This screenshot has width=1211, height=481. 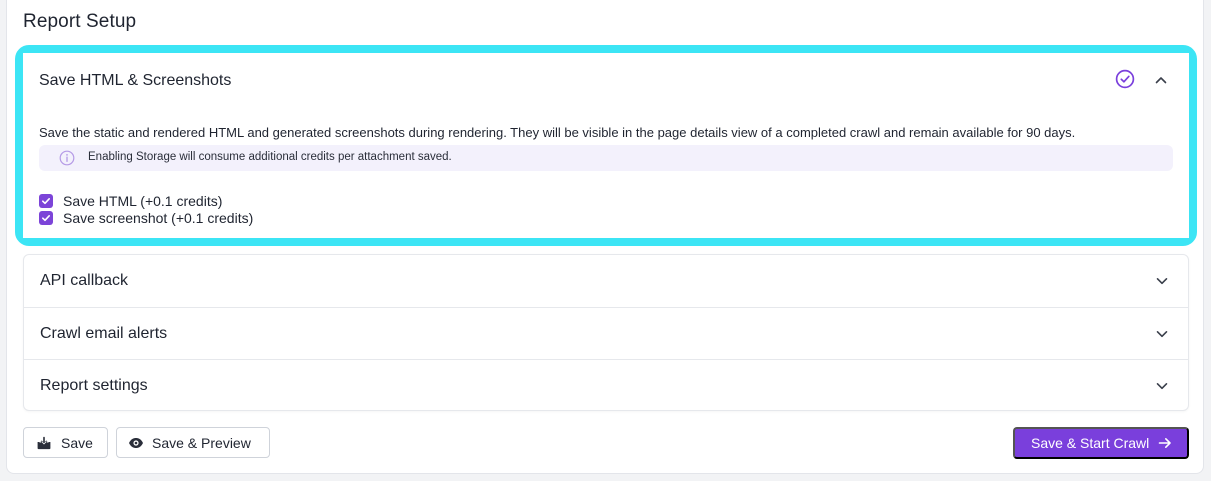 I want to click on save-preview-button: Save & Preview, so click(x=193, y=442).